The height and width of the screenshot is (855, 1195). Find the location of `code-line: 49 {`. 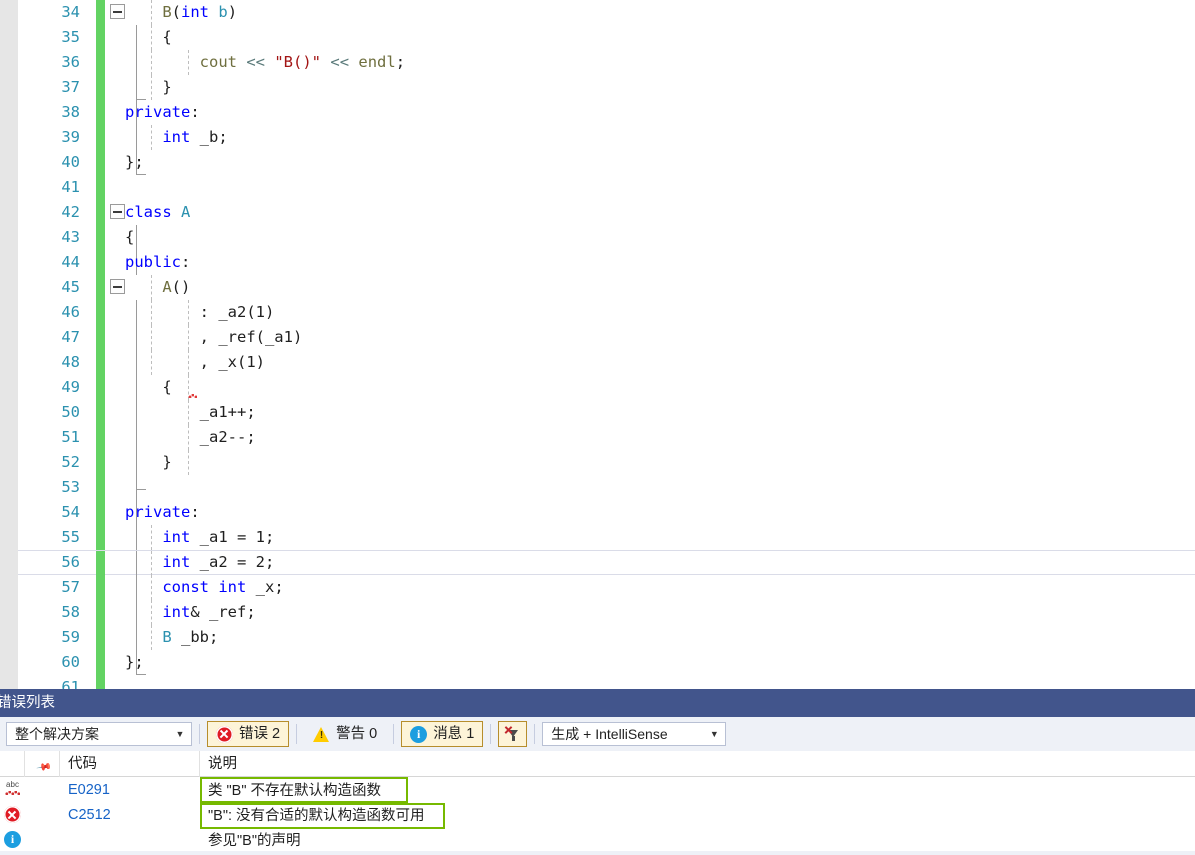

code-line: 49 { is located at coordinates (606, 387).